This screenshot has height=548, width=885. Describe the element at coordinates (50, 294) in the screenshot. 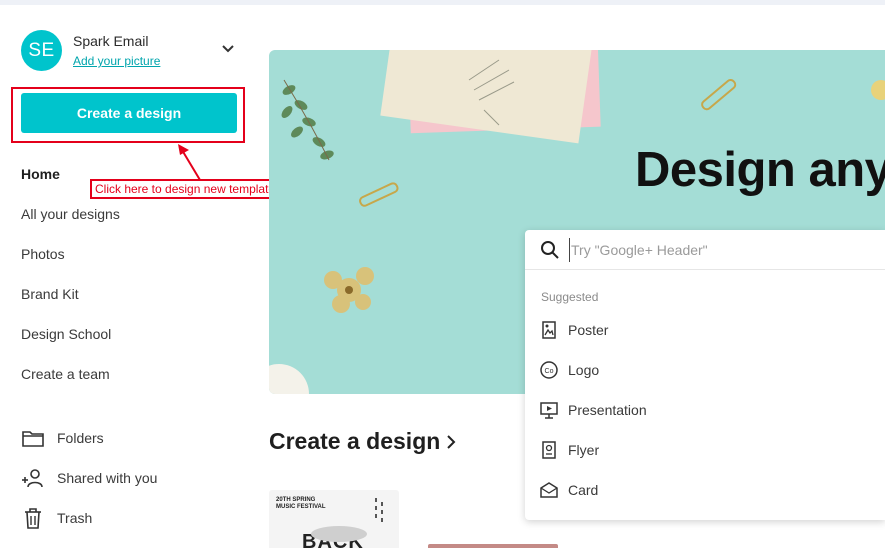

I see `sidebar-item-brand-kit: Brand Kit` at that location.